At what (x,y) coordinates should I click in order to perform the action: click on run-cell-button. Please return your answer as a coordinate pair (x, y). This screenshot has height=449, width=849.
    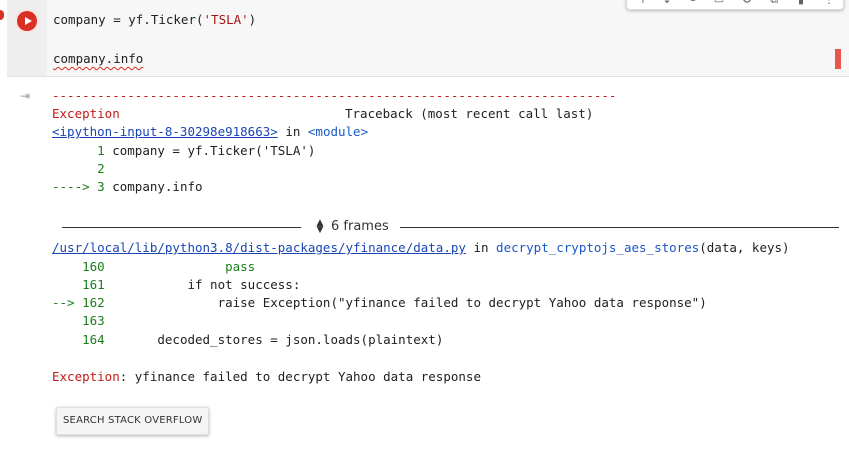
    Looking at the image, I should click on (27, 21).